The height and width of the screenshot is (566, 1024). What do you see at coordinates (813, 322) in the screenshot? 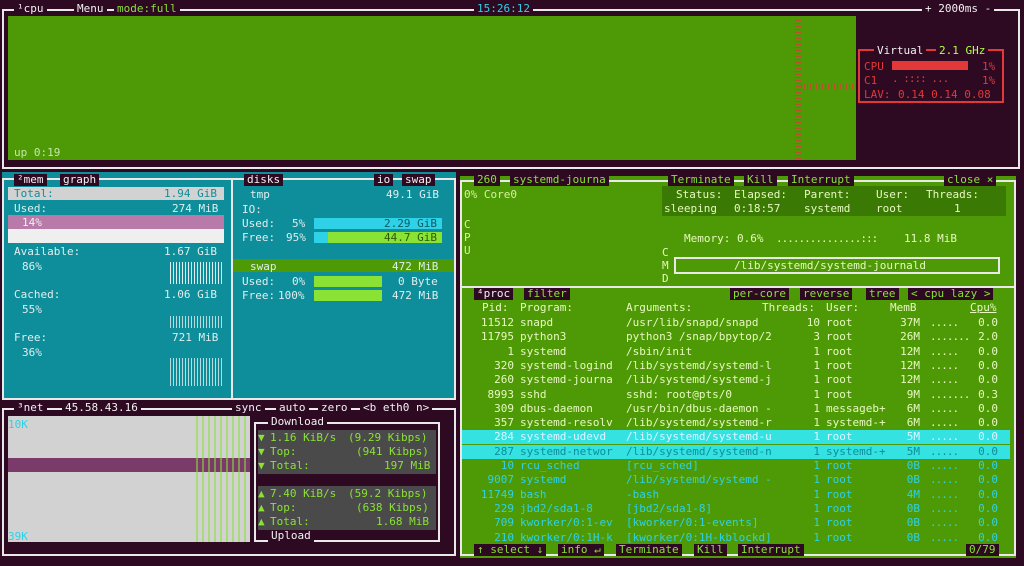
I see `threads-cell: 10` at bounding box center [813, 322].